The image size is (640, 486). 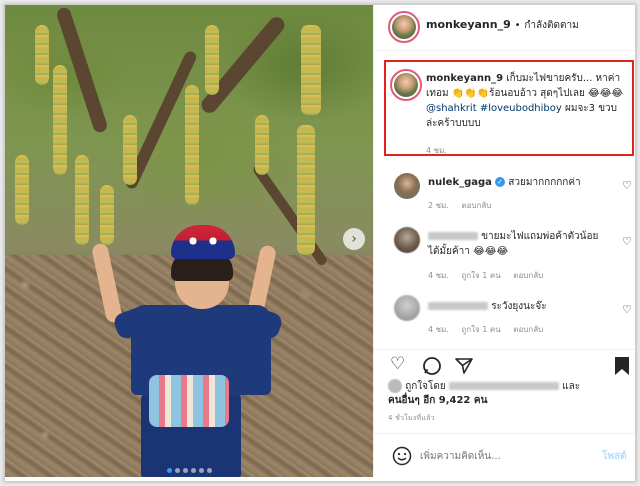 What do you see at coordinates (436, 150) in the screenshot?
I see `caption-time: 4 ชม.` at bounding box center [436, 150].